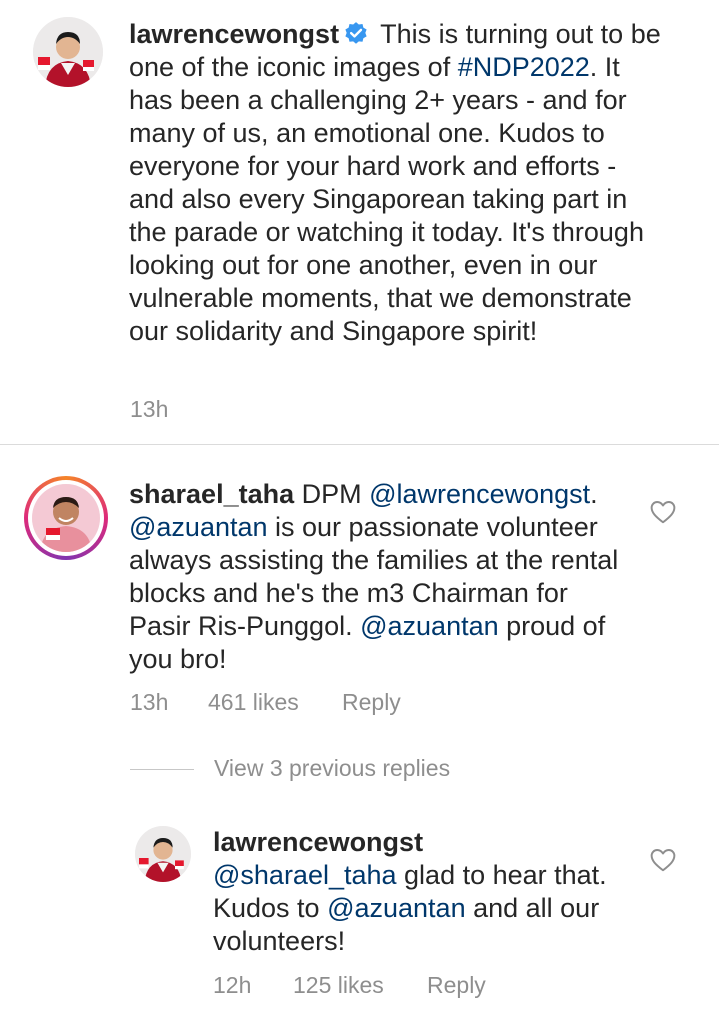  I want to click on comment-text-run: ., so click(594, 494).